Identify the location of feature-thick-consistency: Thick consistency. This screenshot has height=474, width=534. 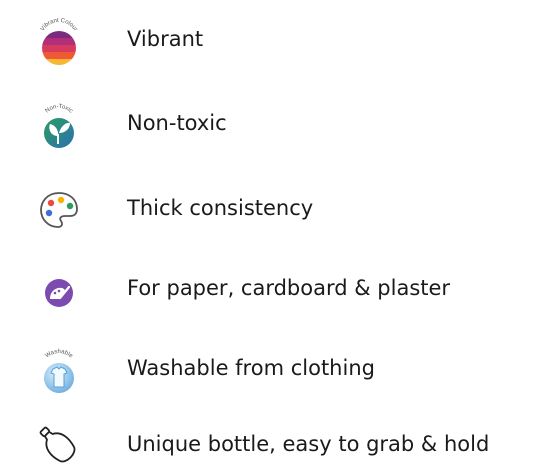
(267, 208).